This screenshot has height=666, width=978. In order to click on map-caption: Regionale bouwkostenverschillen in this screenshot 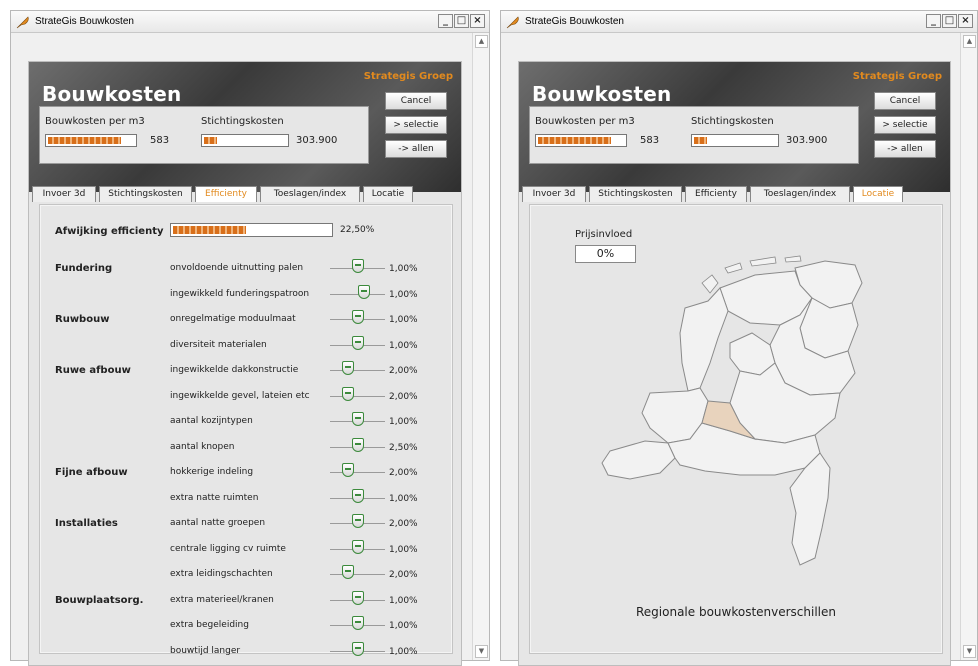, I will do `click(735, 612)`.